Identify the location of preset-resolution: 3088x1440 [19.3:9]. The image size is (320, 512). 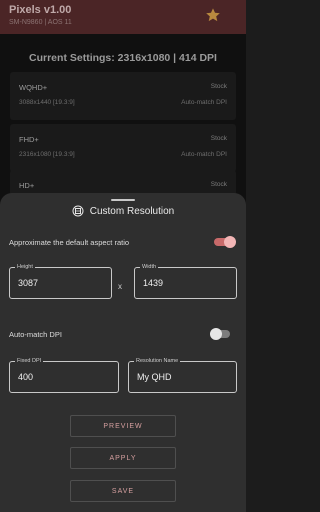
(47, 102).